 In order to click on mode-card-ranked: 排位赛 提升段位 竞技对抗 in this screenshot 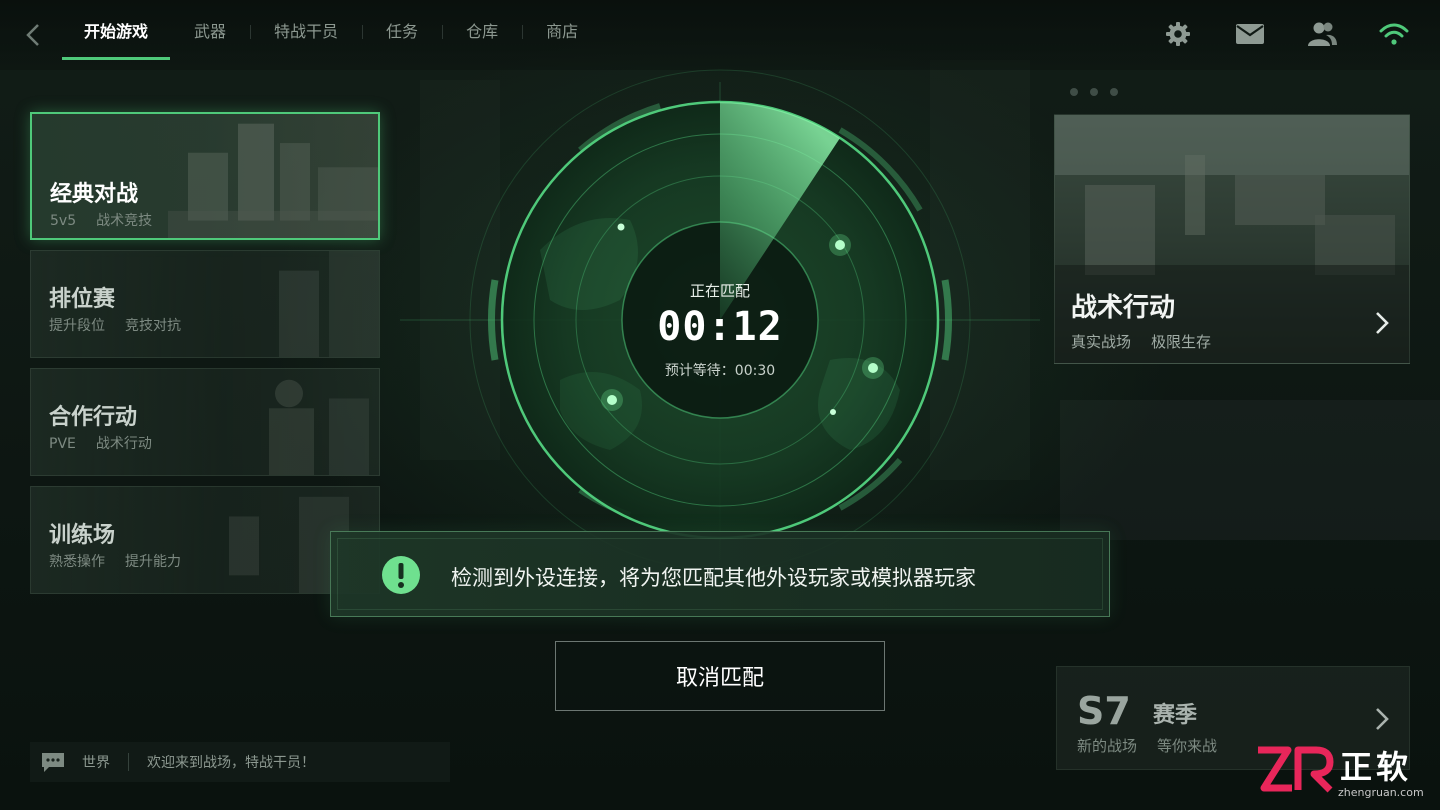, I will do `click(205, 304)`.